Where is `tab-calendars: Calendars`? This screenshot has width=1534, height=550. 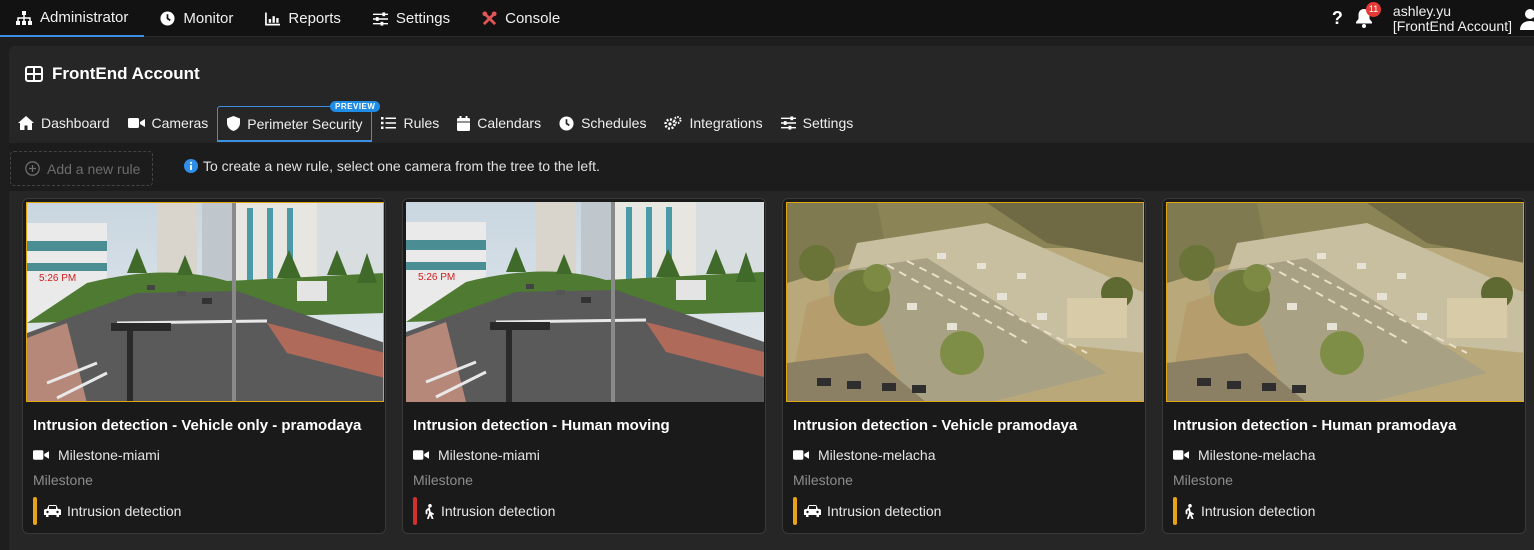
tab-calendars: Calendars is located at coordinates (499, 123).